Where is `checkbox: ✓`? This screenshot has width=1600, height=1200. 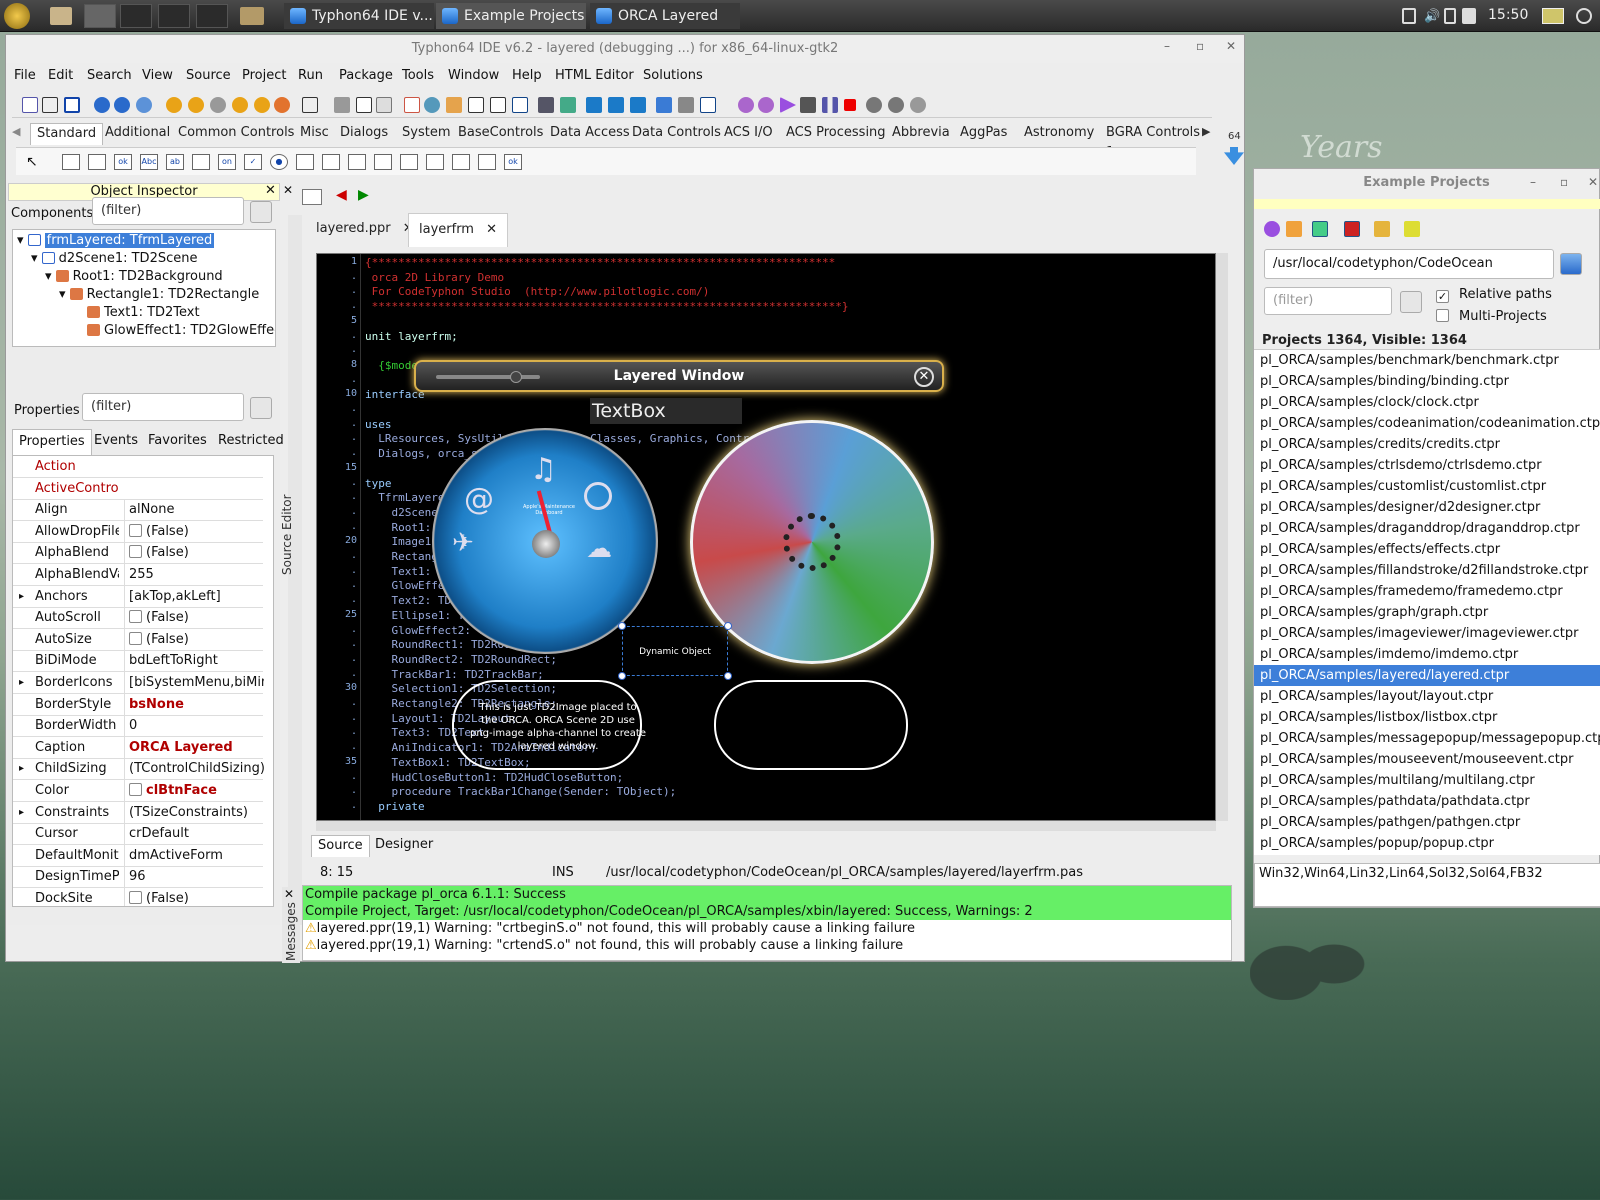
checkbox: ✓ is located at coordinates (1442, 296).